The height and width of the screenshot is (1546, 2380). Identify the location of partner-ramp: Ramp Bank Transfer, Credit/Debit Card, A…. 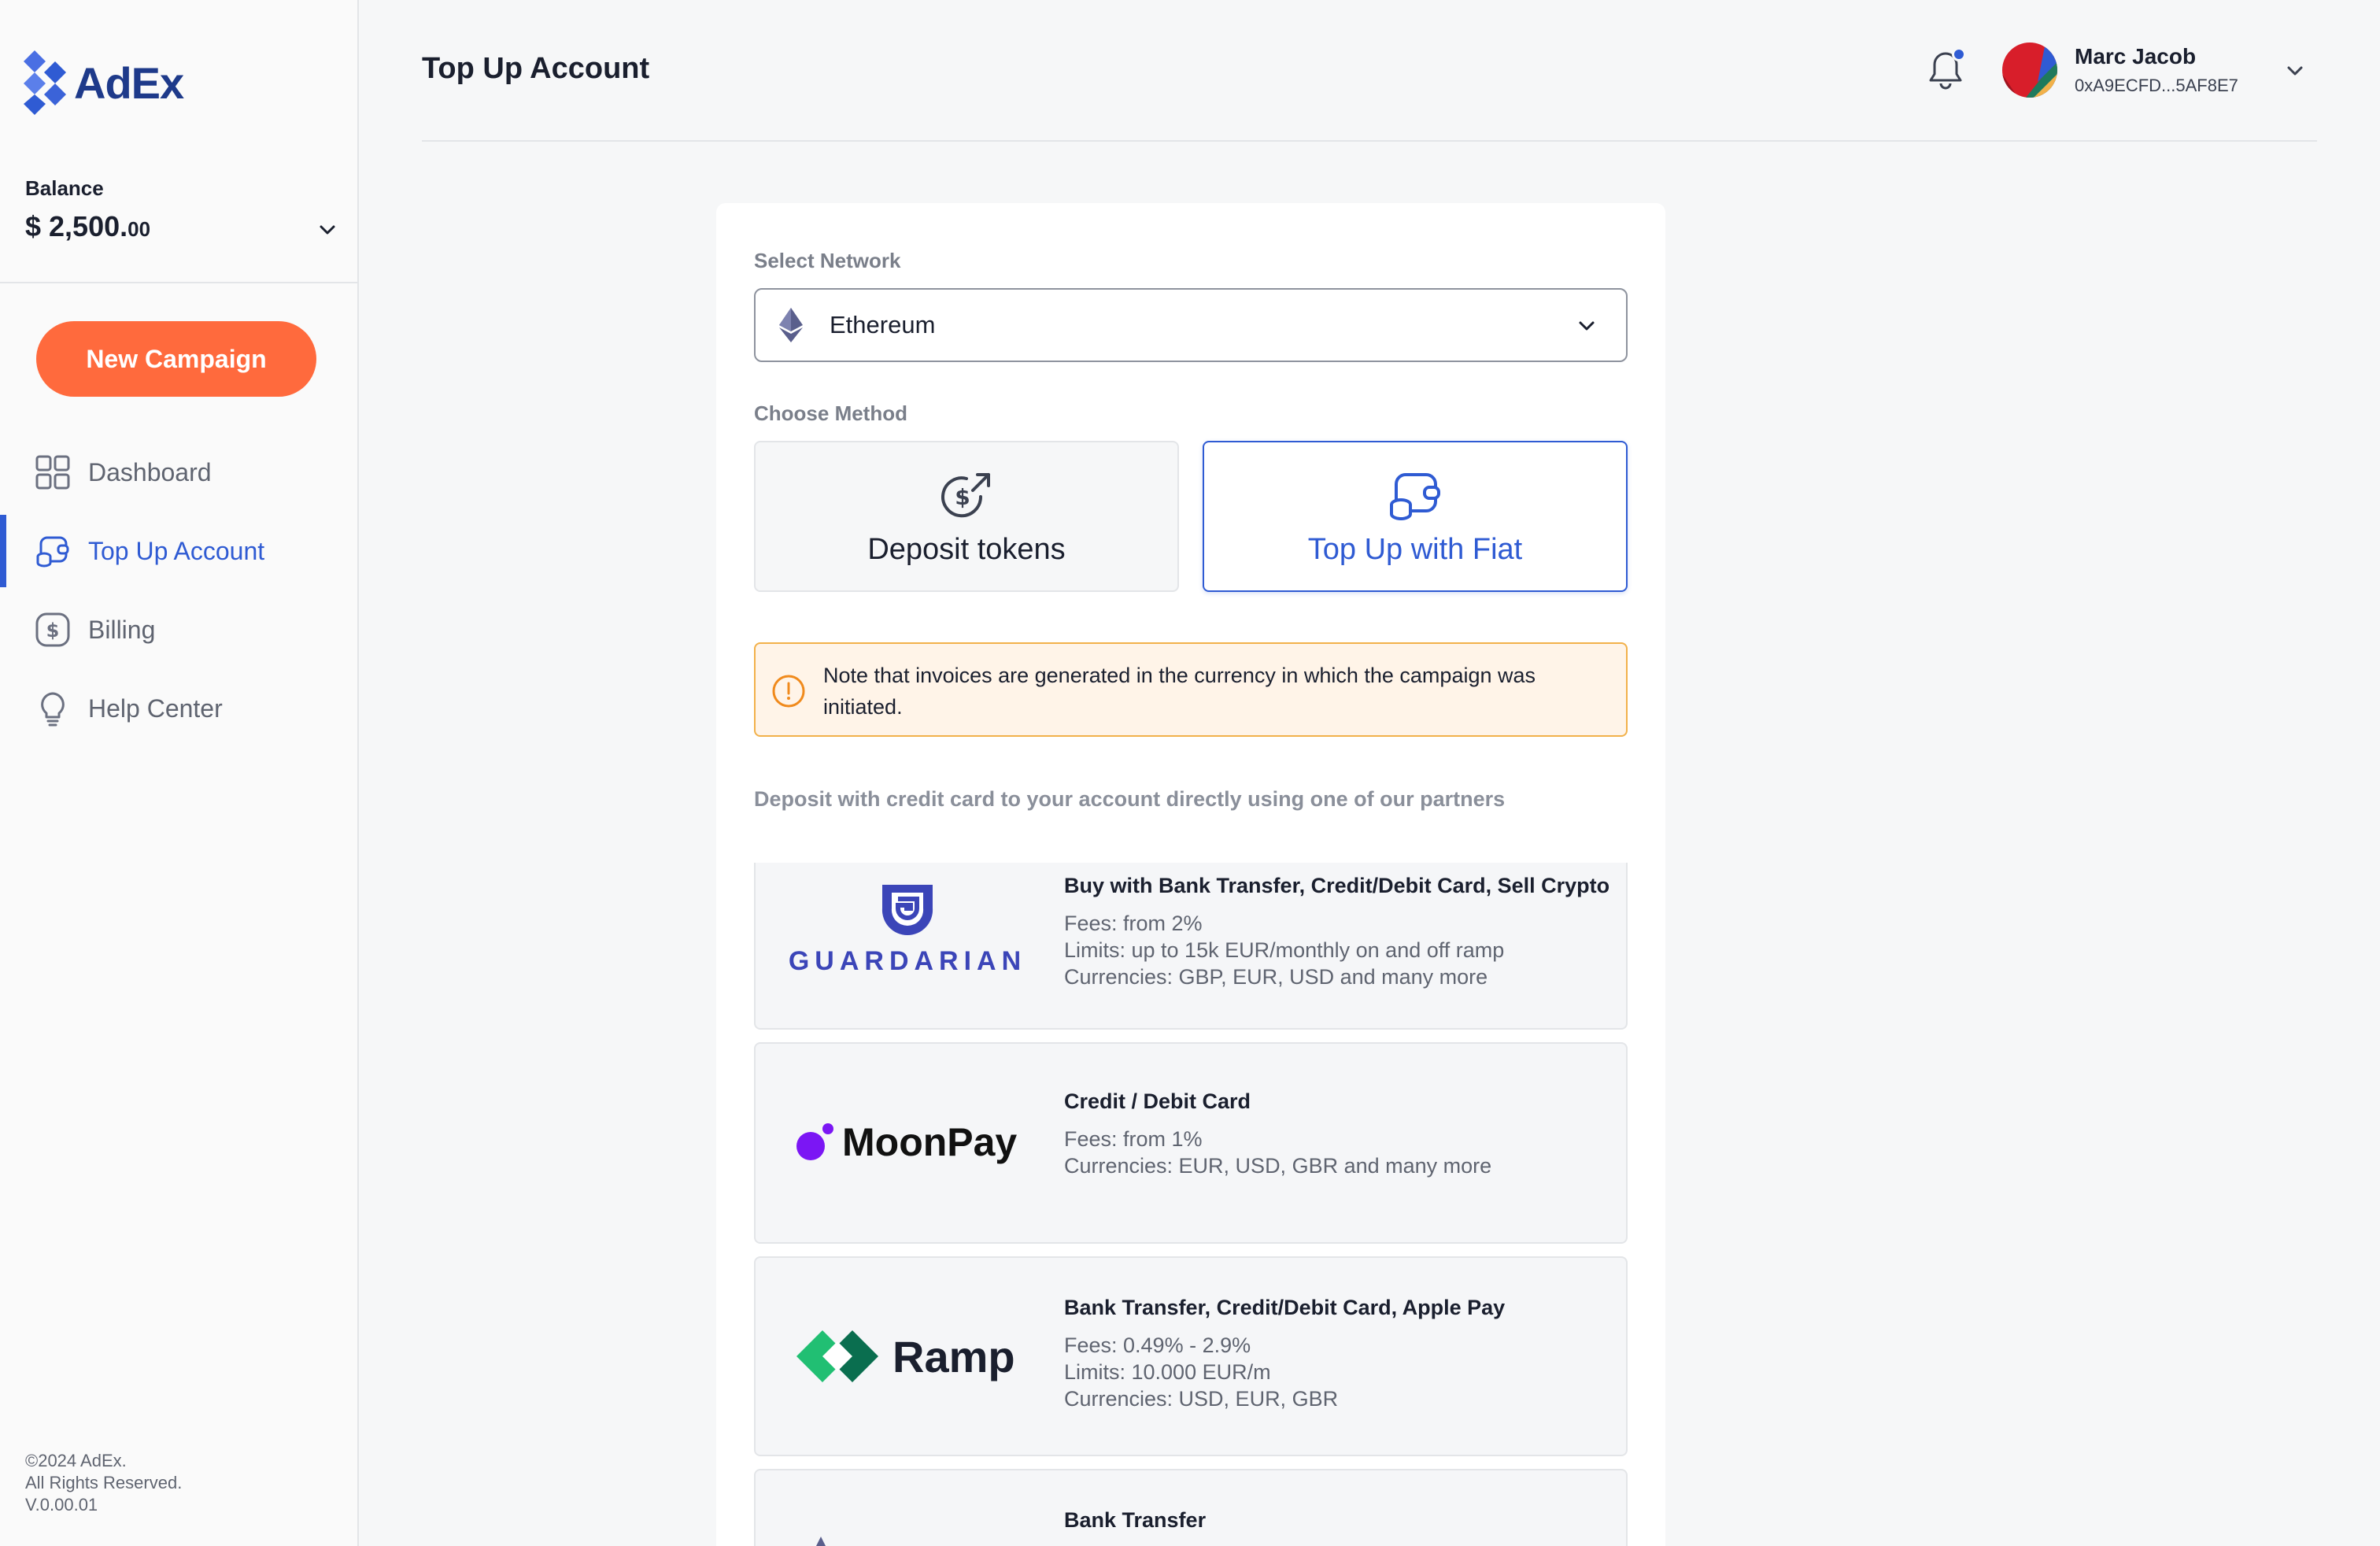
(1191, 1356).